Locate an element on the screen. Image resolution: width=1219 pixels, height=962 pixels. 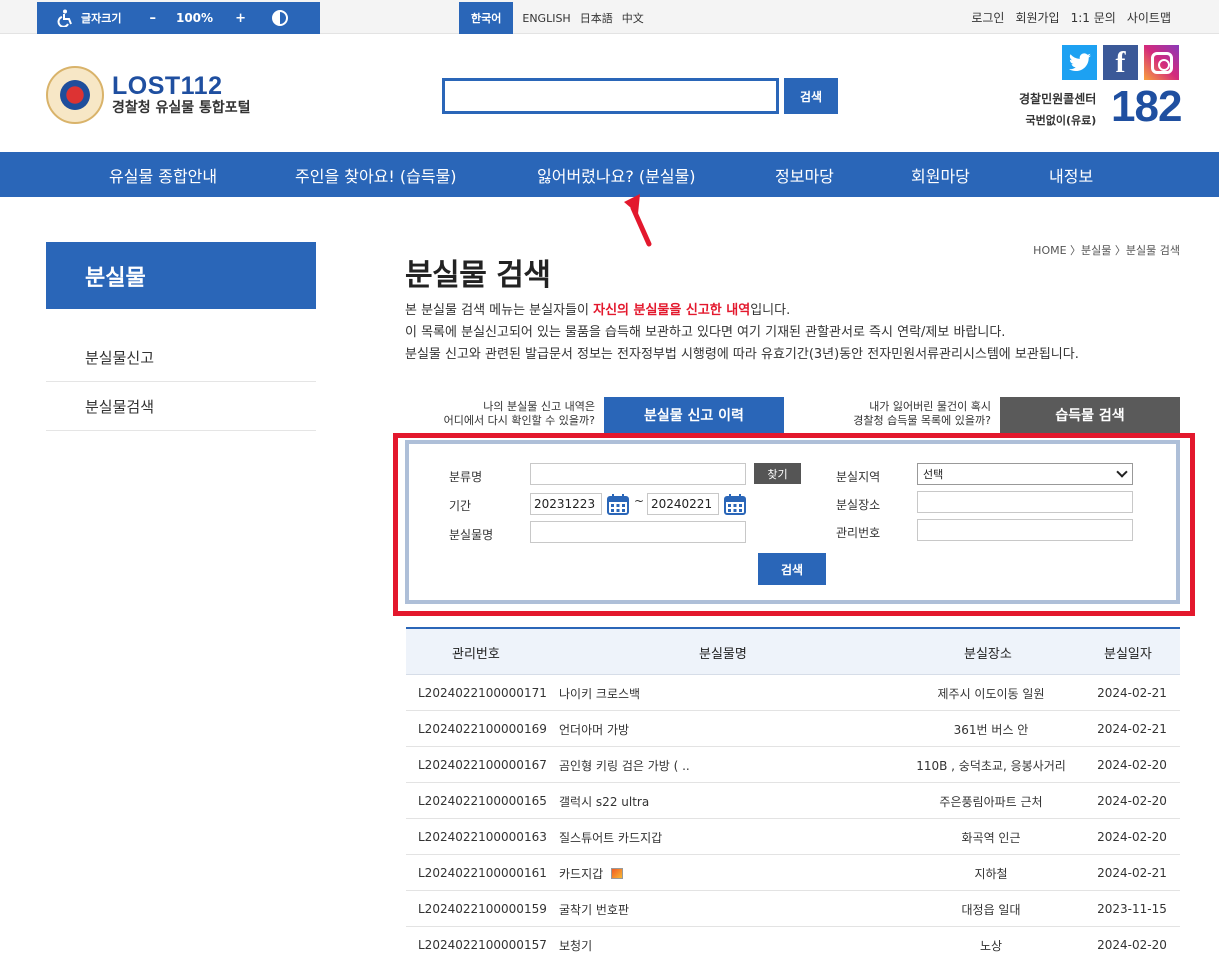
row-name: 보청기 is located at coordinates (575, 944).